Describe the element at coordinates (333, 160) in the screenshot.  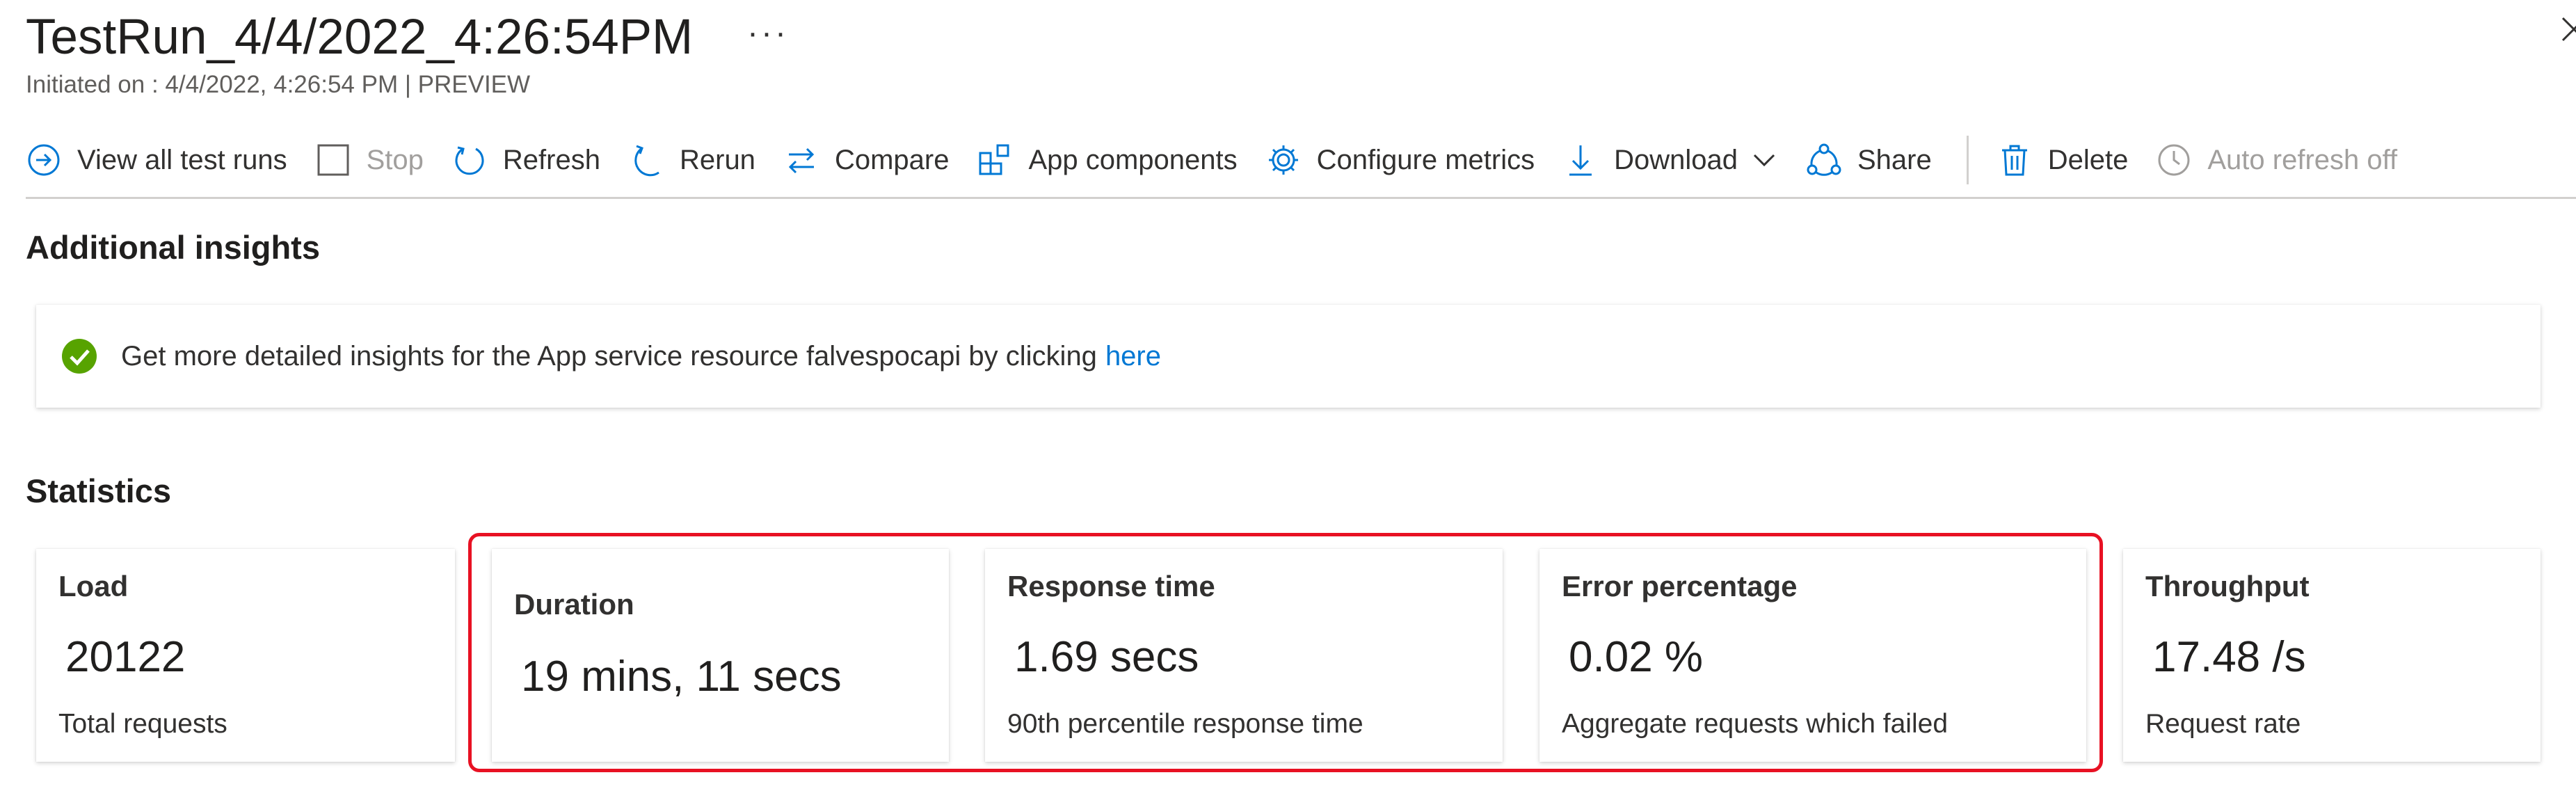
I see `stop-checkbox-icon` at that location.